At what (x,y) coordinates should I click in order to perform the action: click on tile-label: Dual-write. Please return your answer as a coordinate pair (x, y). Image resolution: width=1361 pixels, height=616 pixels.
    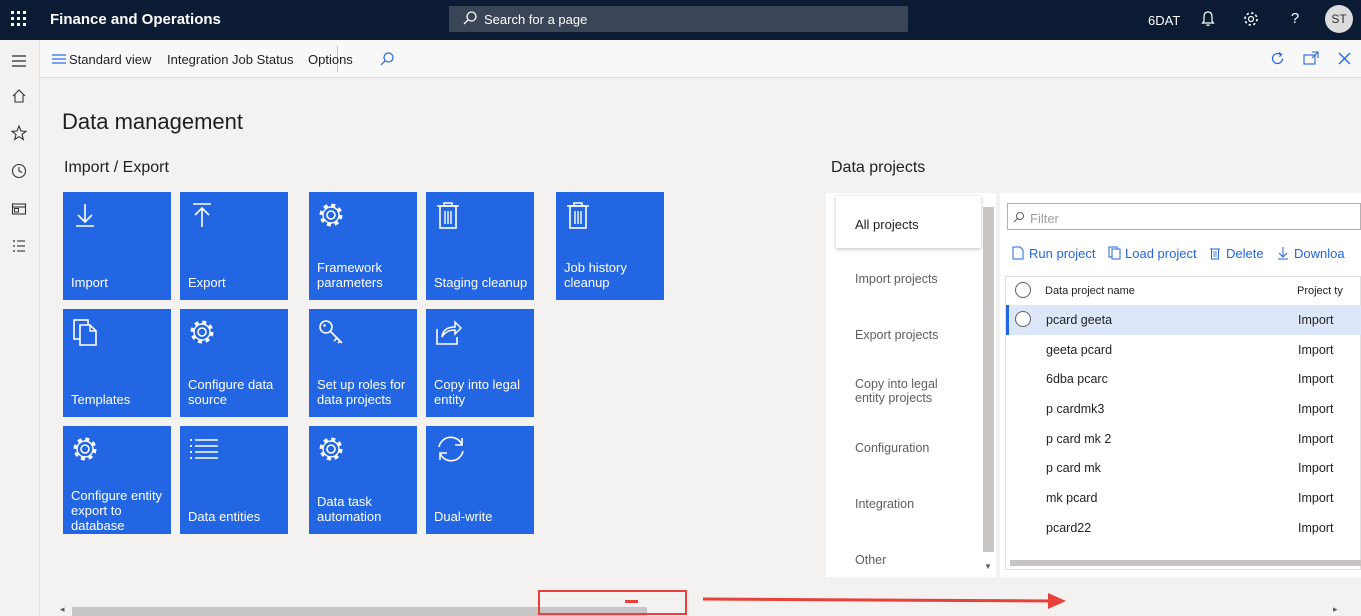
    Looking at the image, I should click on (463, 516).